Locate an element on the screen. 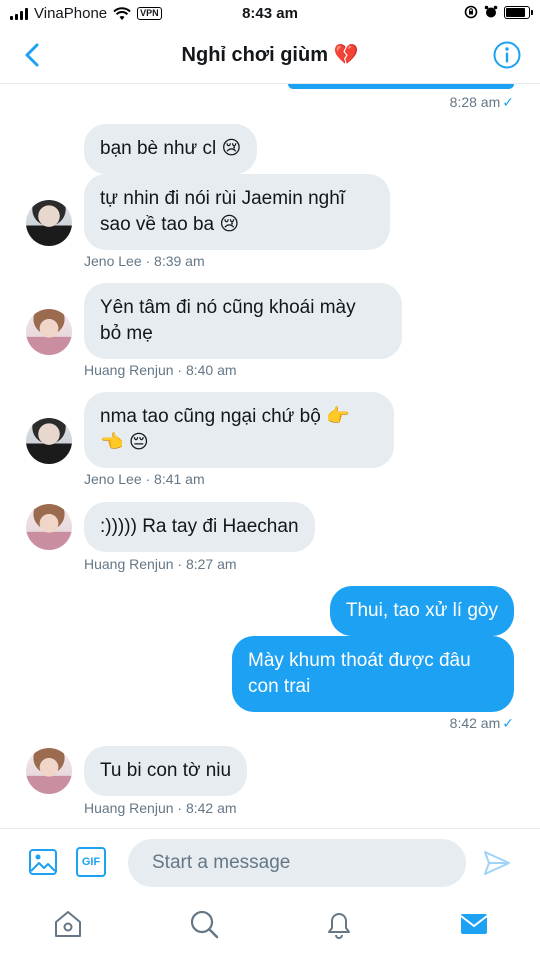 The height and width of the screenshot is (960, 540). image-icon is located at coordinates (43, 862).